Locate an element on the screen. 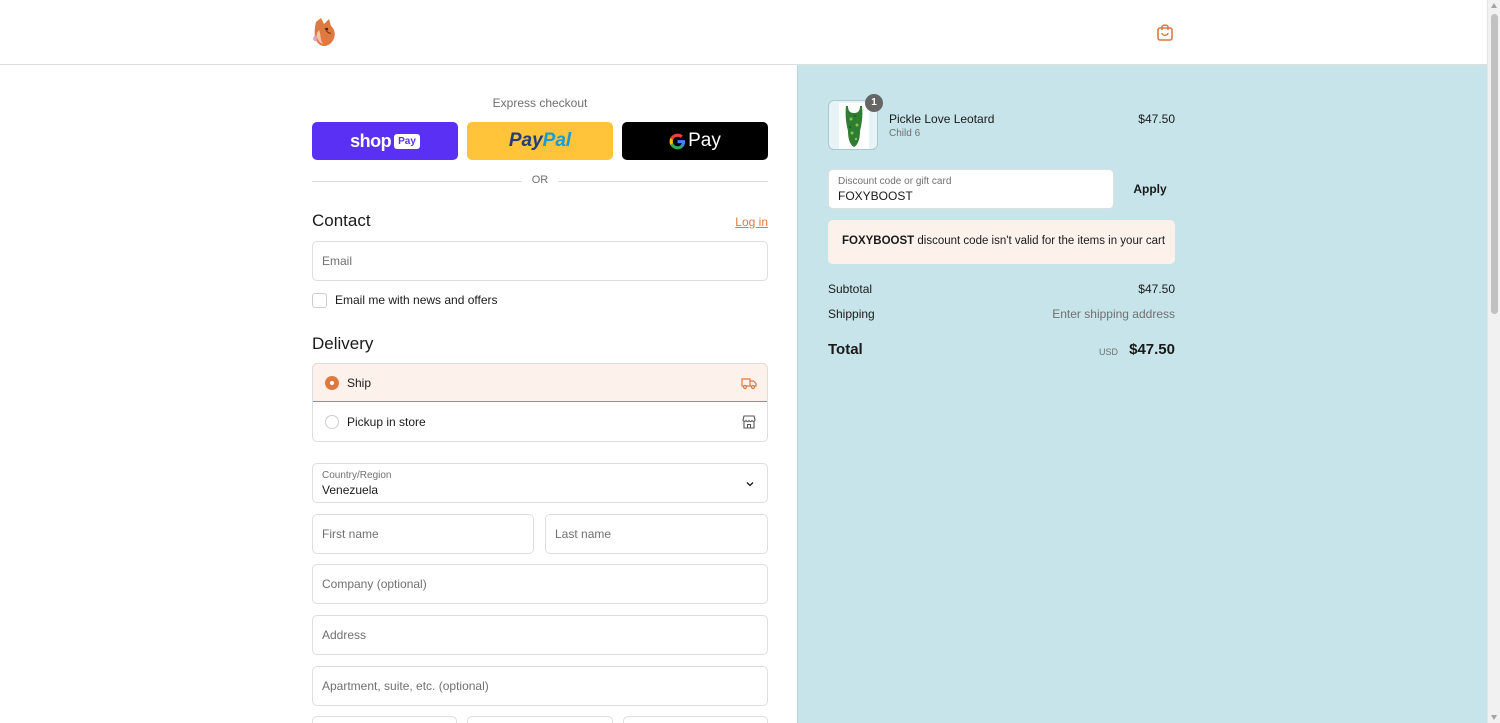  news-checkbox is located at coordinates (319, 300).